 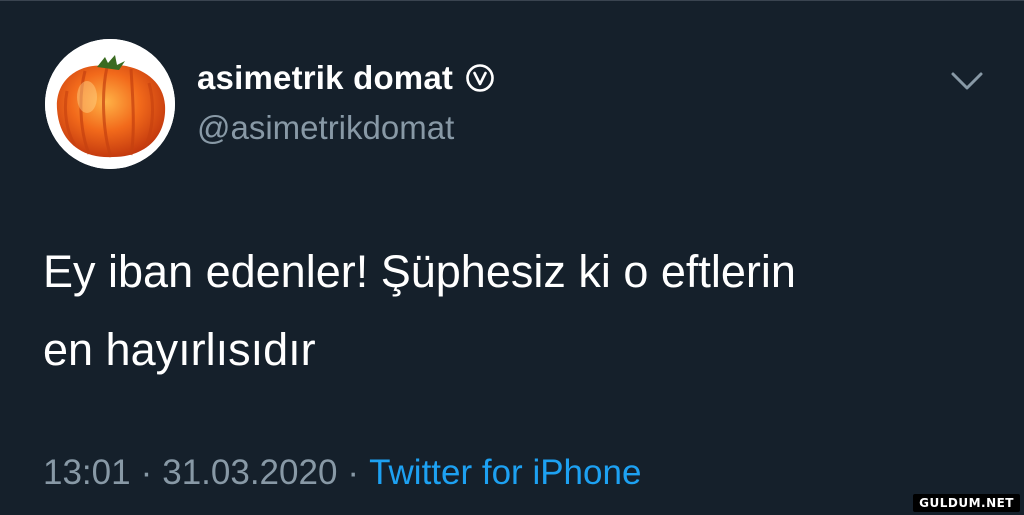 What do you see at coordinates (325, 78) in the screenshot?
I see `display-name: asimetrik domat` at bounding box center [325, 78].